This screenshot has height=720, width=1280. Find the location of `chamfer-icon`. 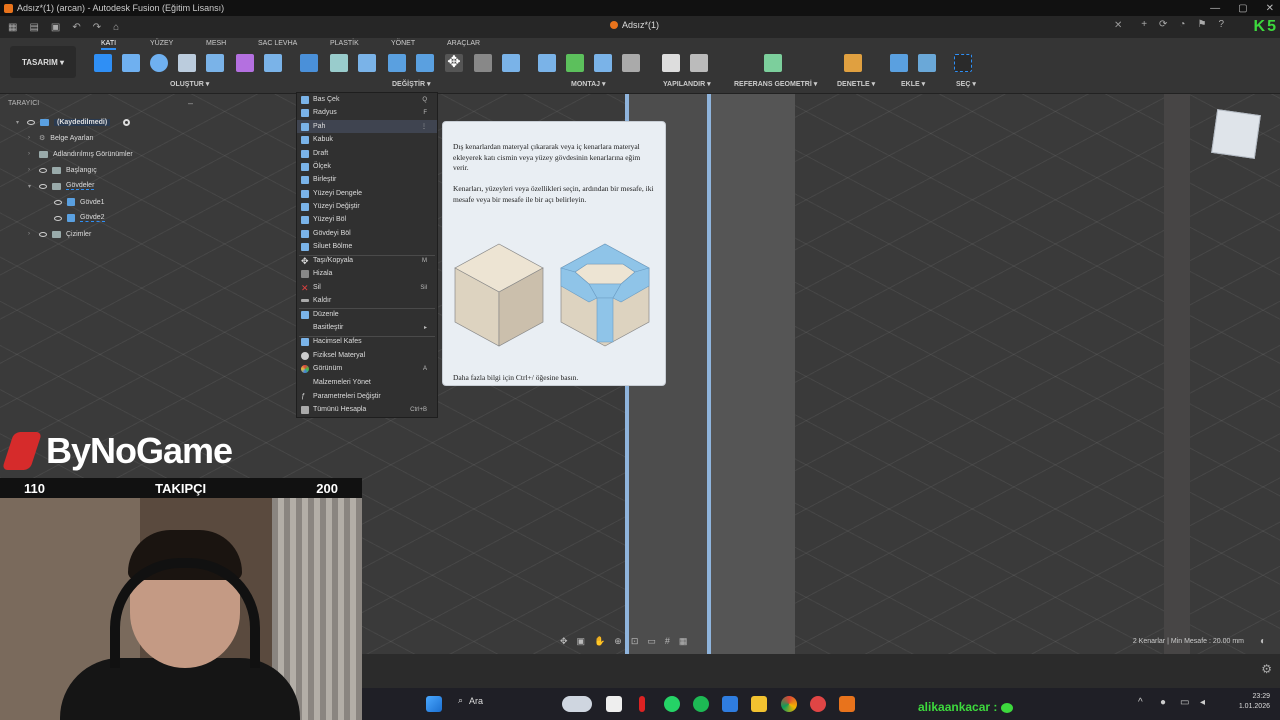

chamfer-icon is located at coordinates (367, 63).